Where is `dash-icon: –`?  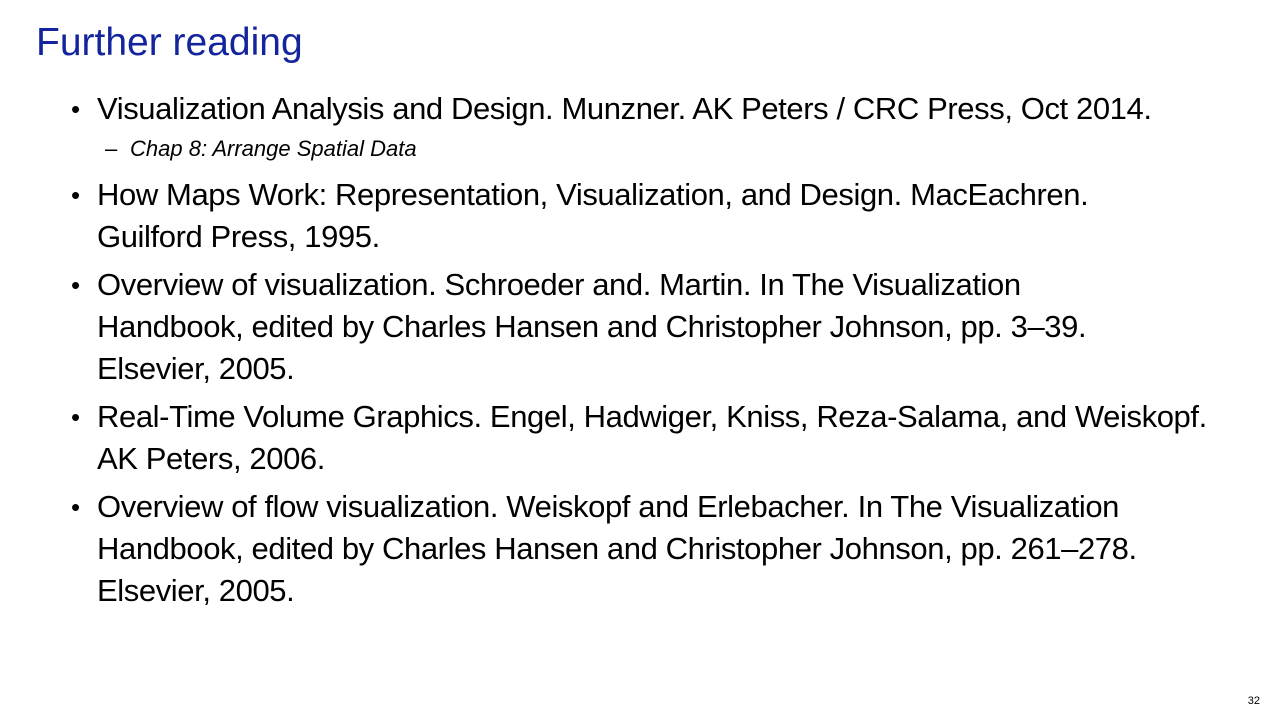 dash-icon: – is located at coordinates (111, 148).